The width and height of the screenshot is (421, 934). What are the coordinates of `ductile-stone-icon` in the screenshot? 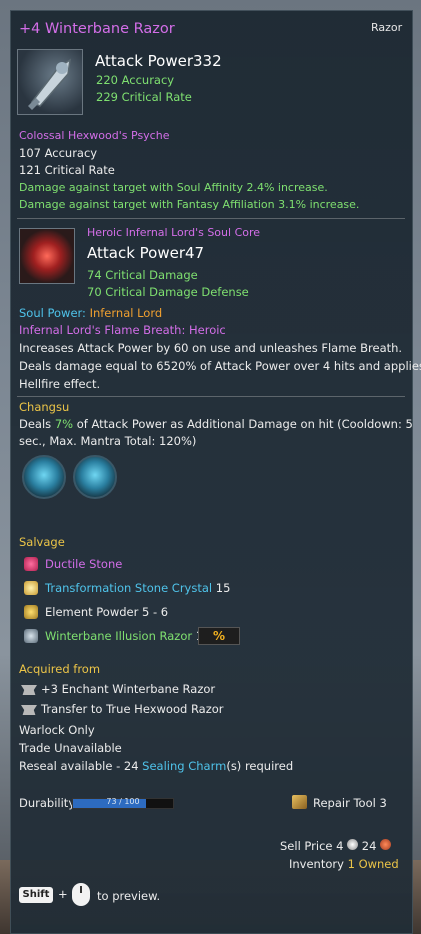 It's located at (31, 564).